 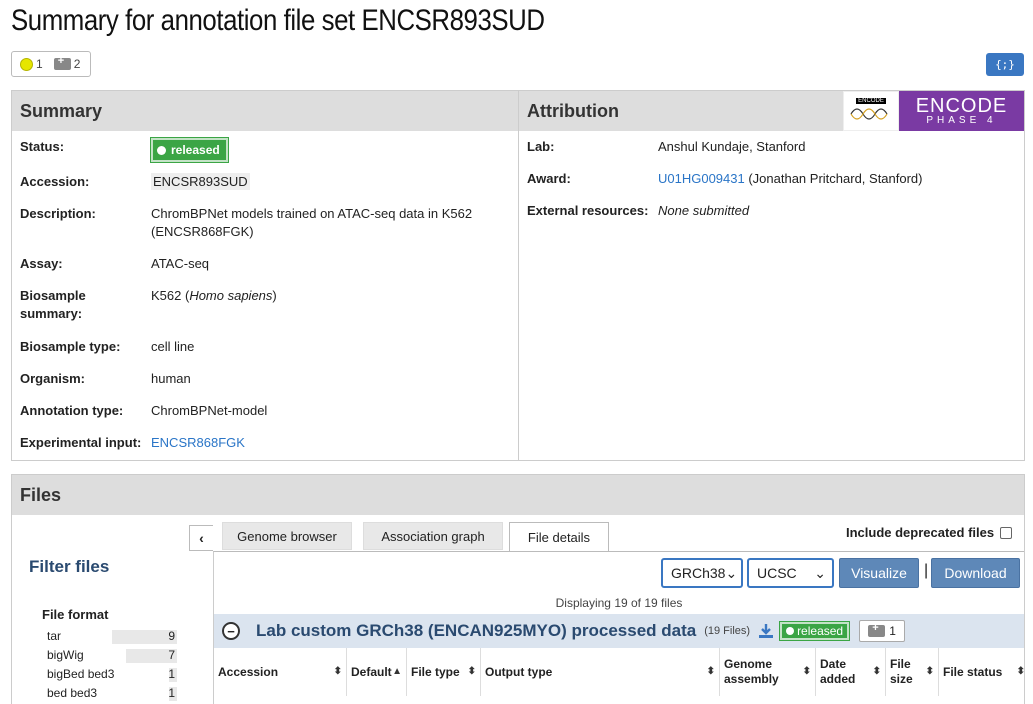 I want to click on audit-yellow-count: 1, so click(x=39, y=64).